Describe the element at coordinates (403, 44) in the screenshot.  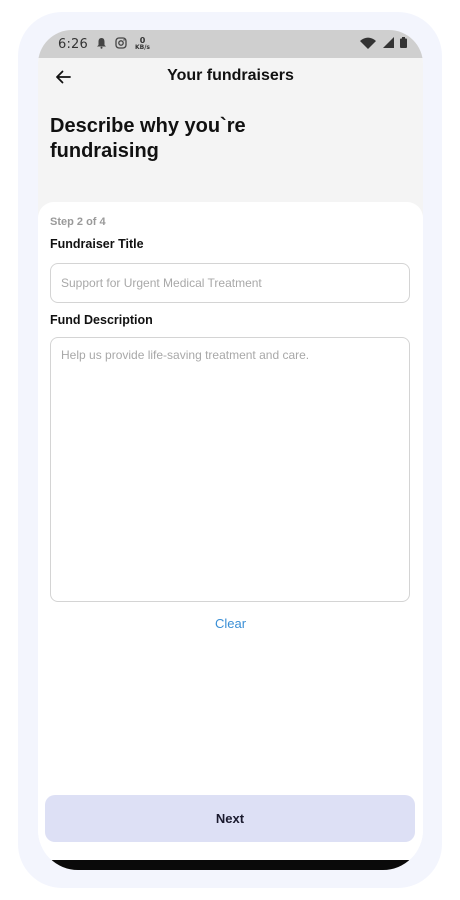
I see `battery-icon` at that location.